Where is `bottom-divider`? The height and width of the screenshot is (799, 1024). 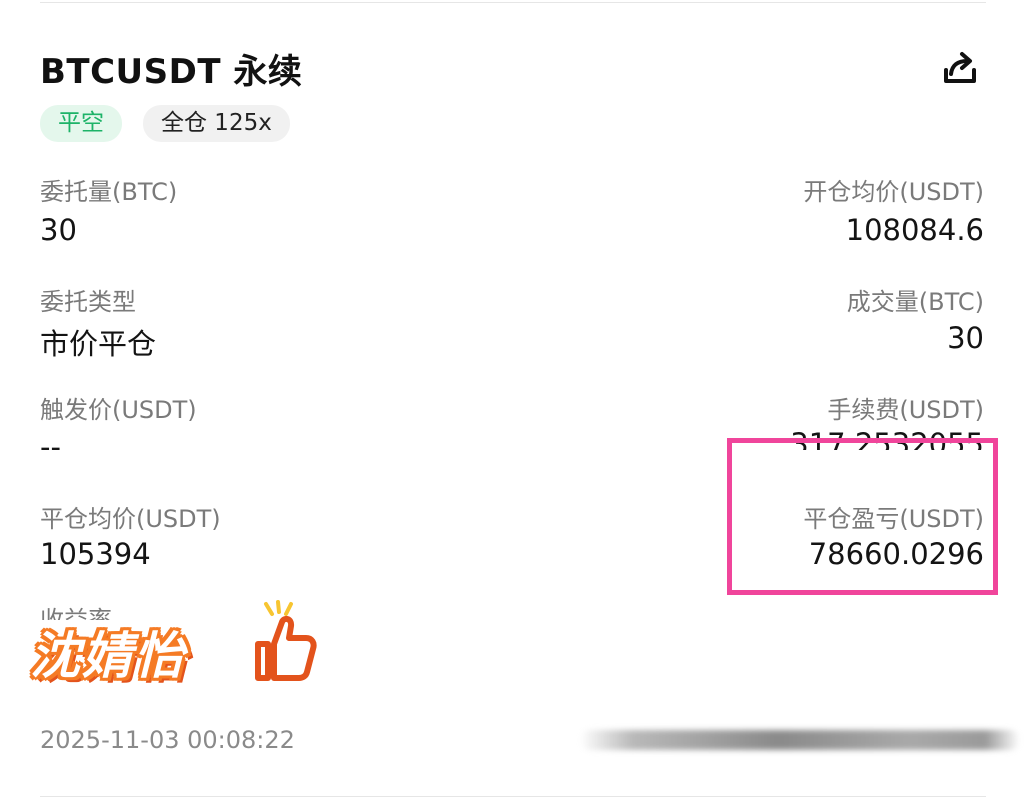 bottom-divider is located at coordinates (513, 796).